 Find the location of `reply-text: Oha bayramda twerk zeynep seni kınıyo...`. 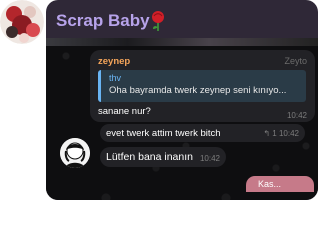

reply-text: Oha bayramda twerk zeynep seni kınıyo... is located at coordinates (198, 90).